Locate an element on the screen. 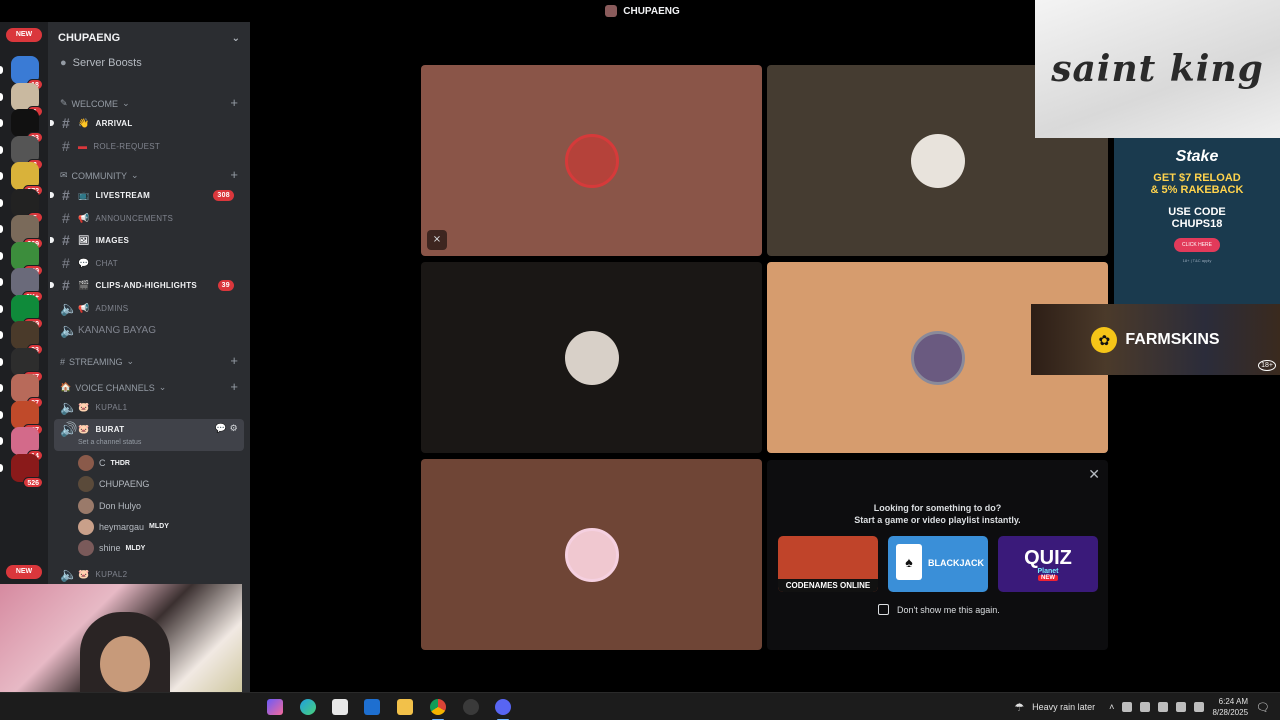  server-icon is located at coordinates (611, 11).